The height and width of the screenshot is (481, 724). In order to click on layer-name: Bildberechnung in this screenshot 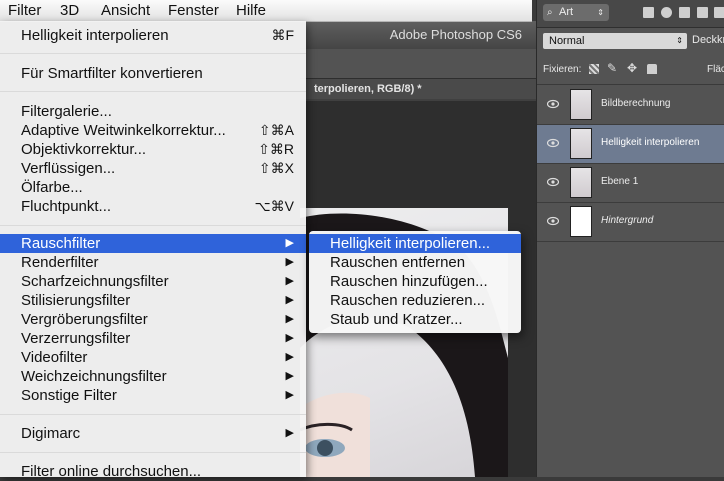, I will do `click(636, 103)`.